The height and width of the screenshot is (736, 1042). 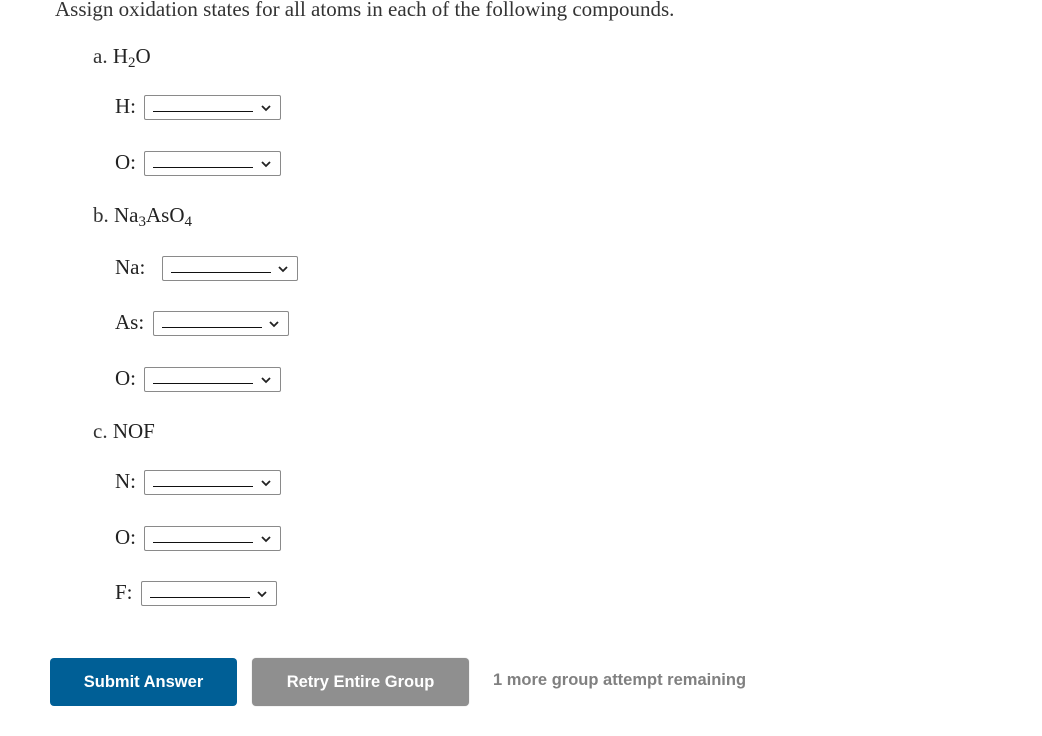 What do you see at coordinates (230, 268) in the screenshot?
I see `oxidation-select-b-na` at bounding box center [230, 268].